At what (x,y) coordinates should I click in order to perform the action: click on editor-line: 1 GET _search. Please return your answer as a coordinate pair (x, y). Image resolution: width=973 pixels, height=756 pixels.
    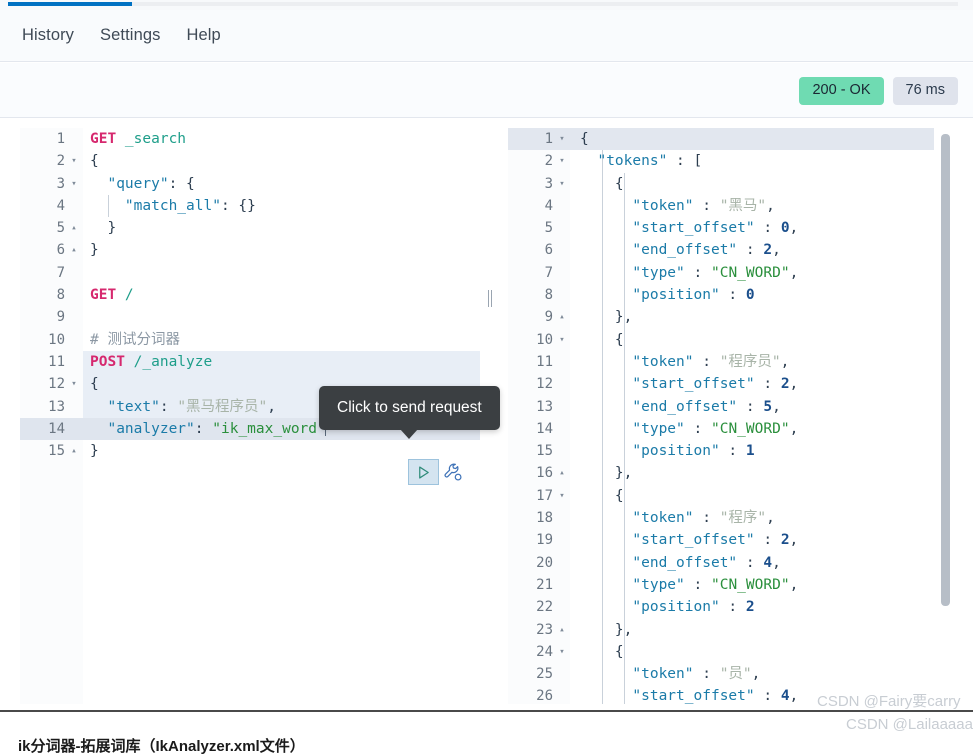
    Looking at the image, I should click on (250, 139).